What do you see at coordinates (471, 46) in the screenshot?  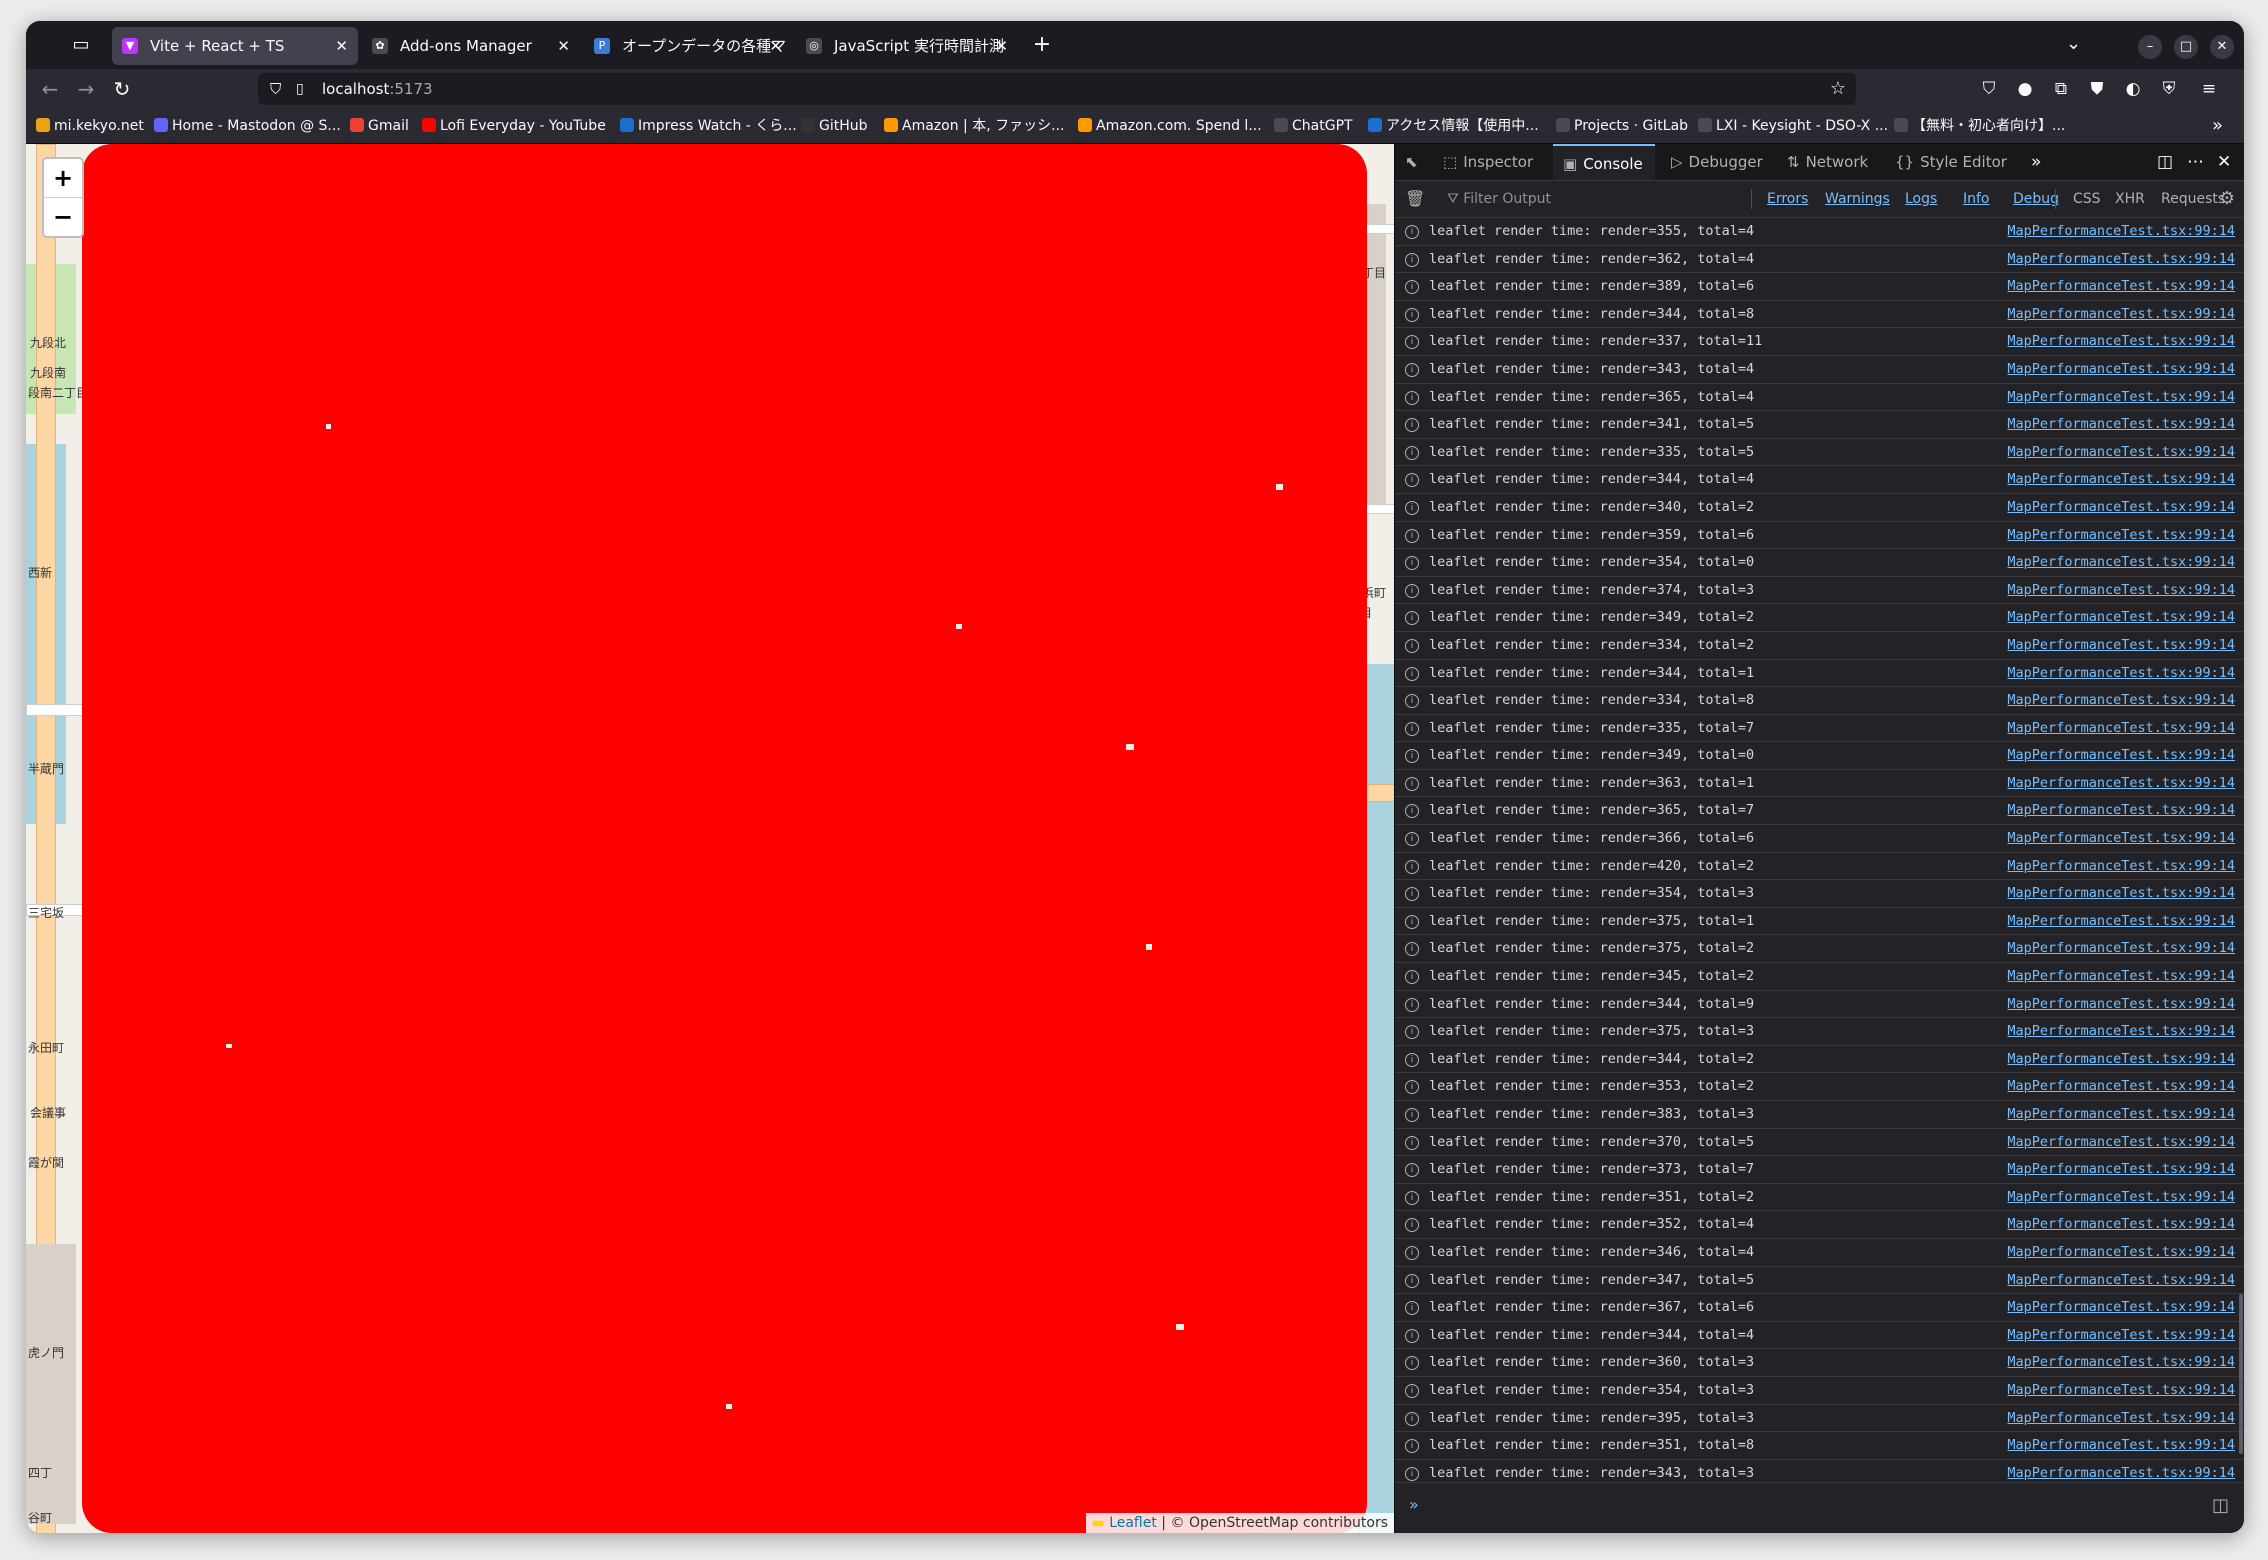 I see `tab-2: ✿ Add-ons Manager ✕` at bounding box center [471, 46].